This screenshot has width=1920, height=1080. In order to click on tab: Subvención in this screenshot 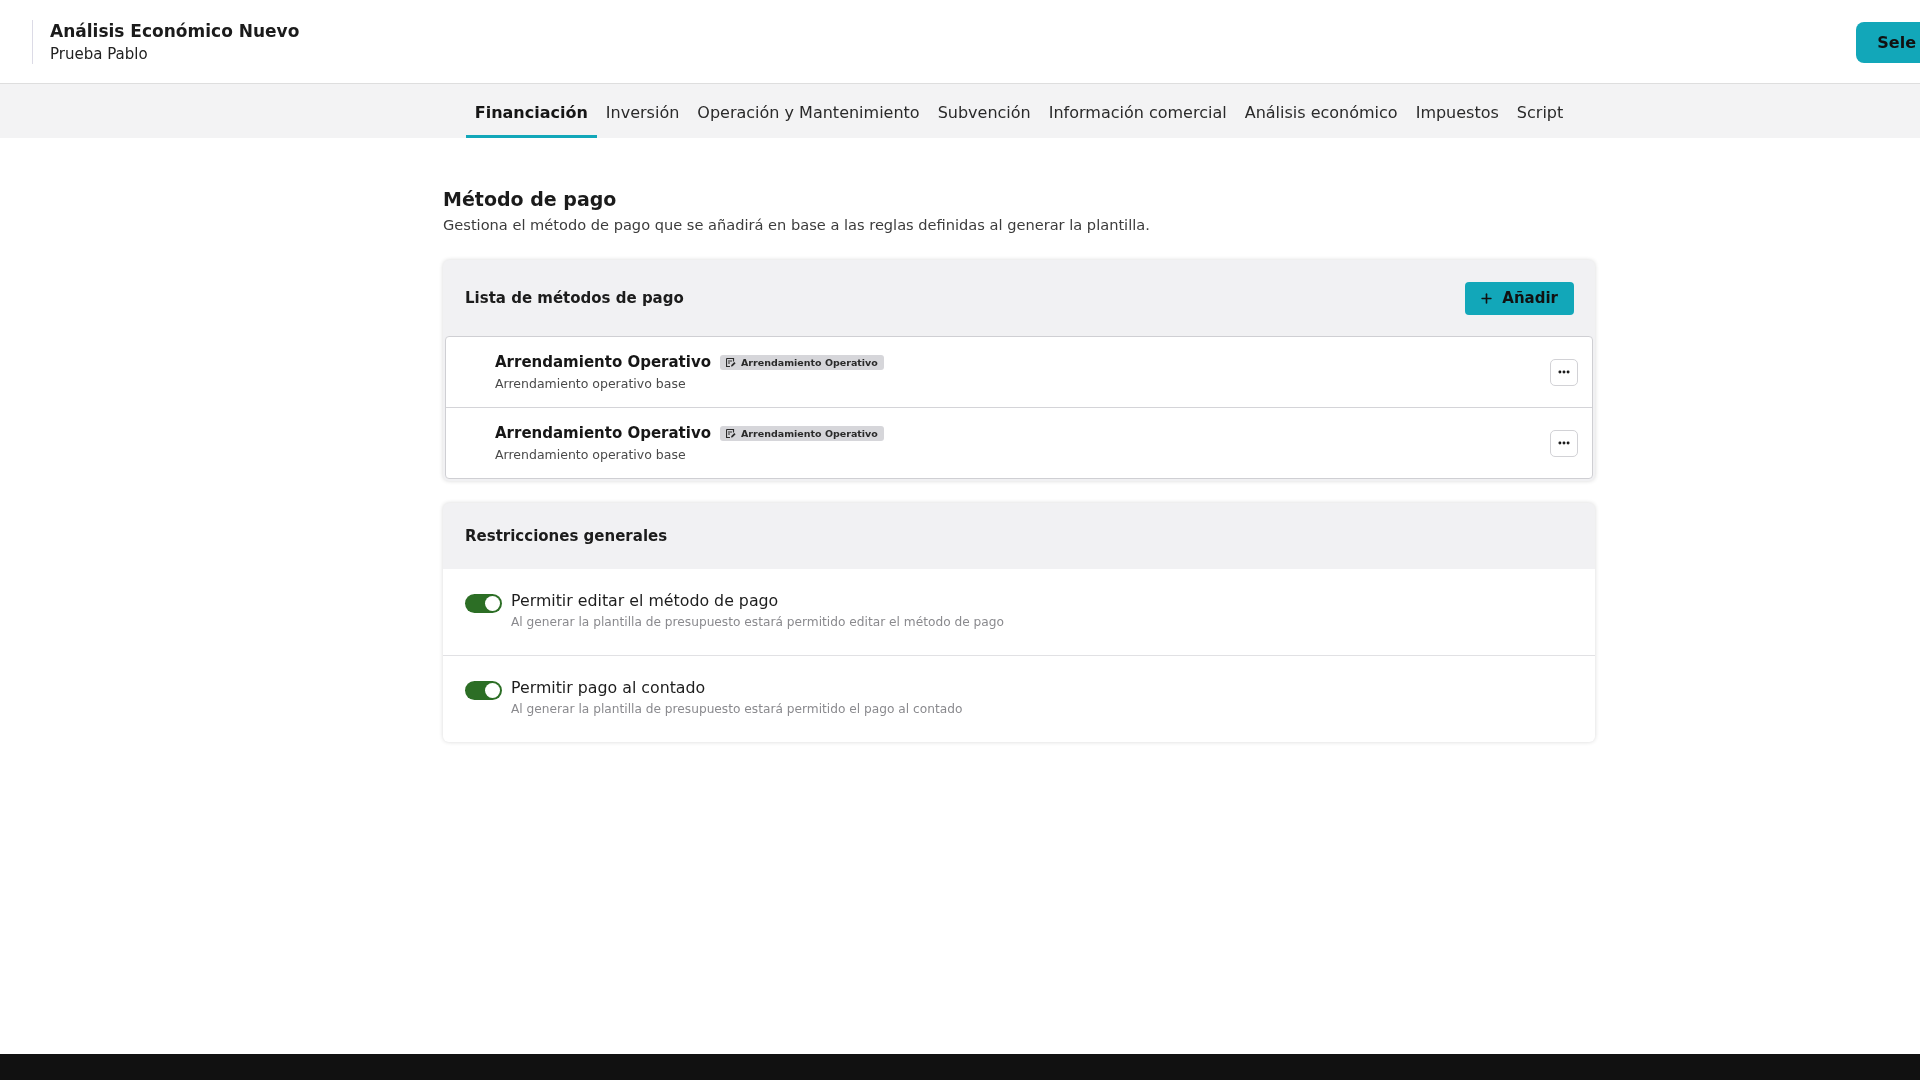, I will do `click(984, 111)`.